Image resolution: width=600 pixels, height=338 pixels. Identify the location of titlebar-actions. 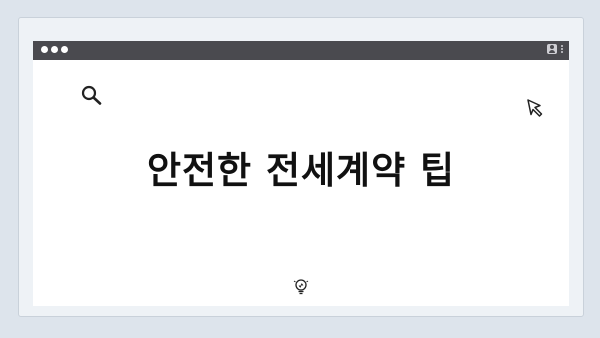
(555, 49).